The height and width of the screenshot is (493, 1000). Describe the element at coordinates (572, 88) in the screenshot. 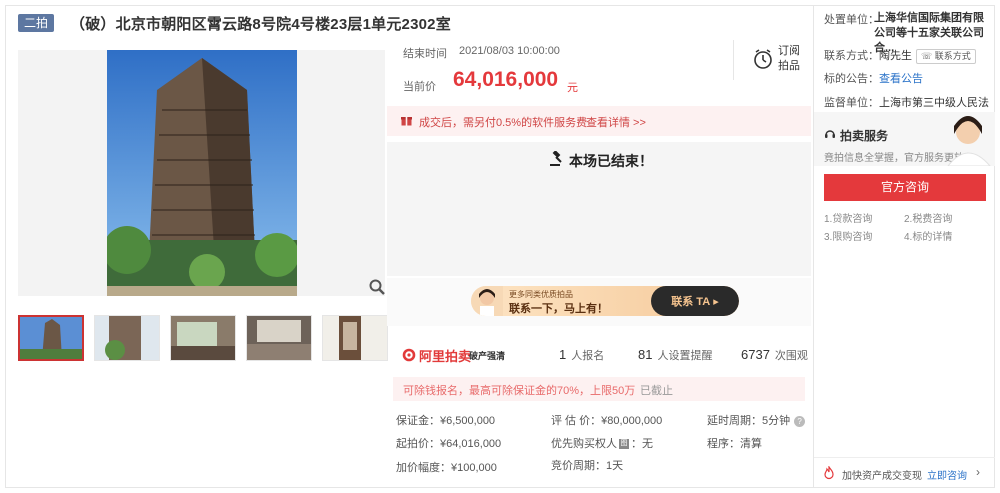

I see `price-unit: 元` at that location.